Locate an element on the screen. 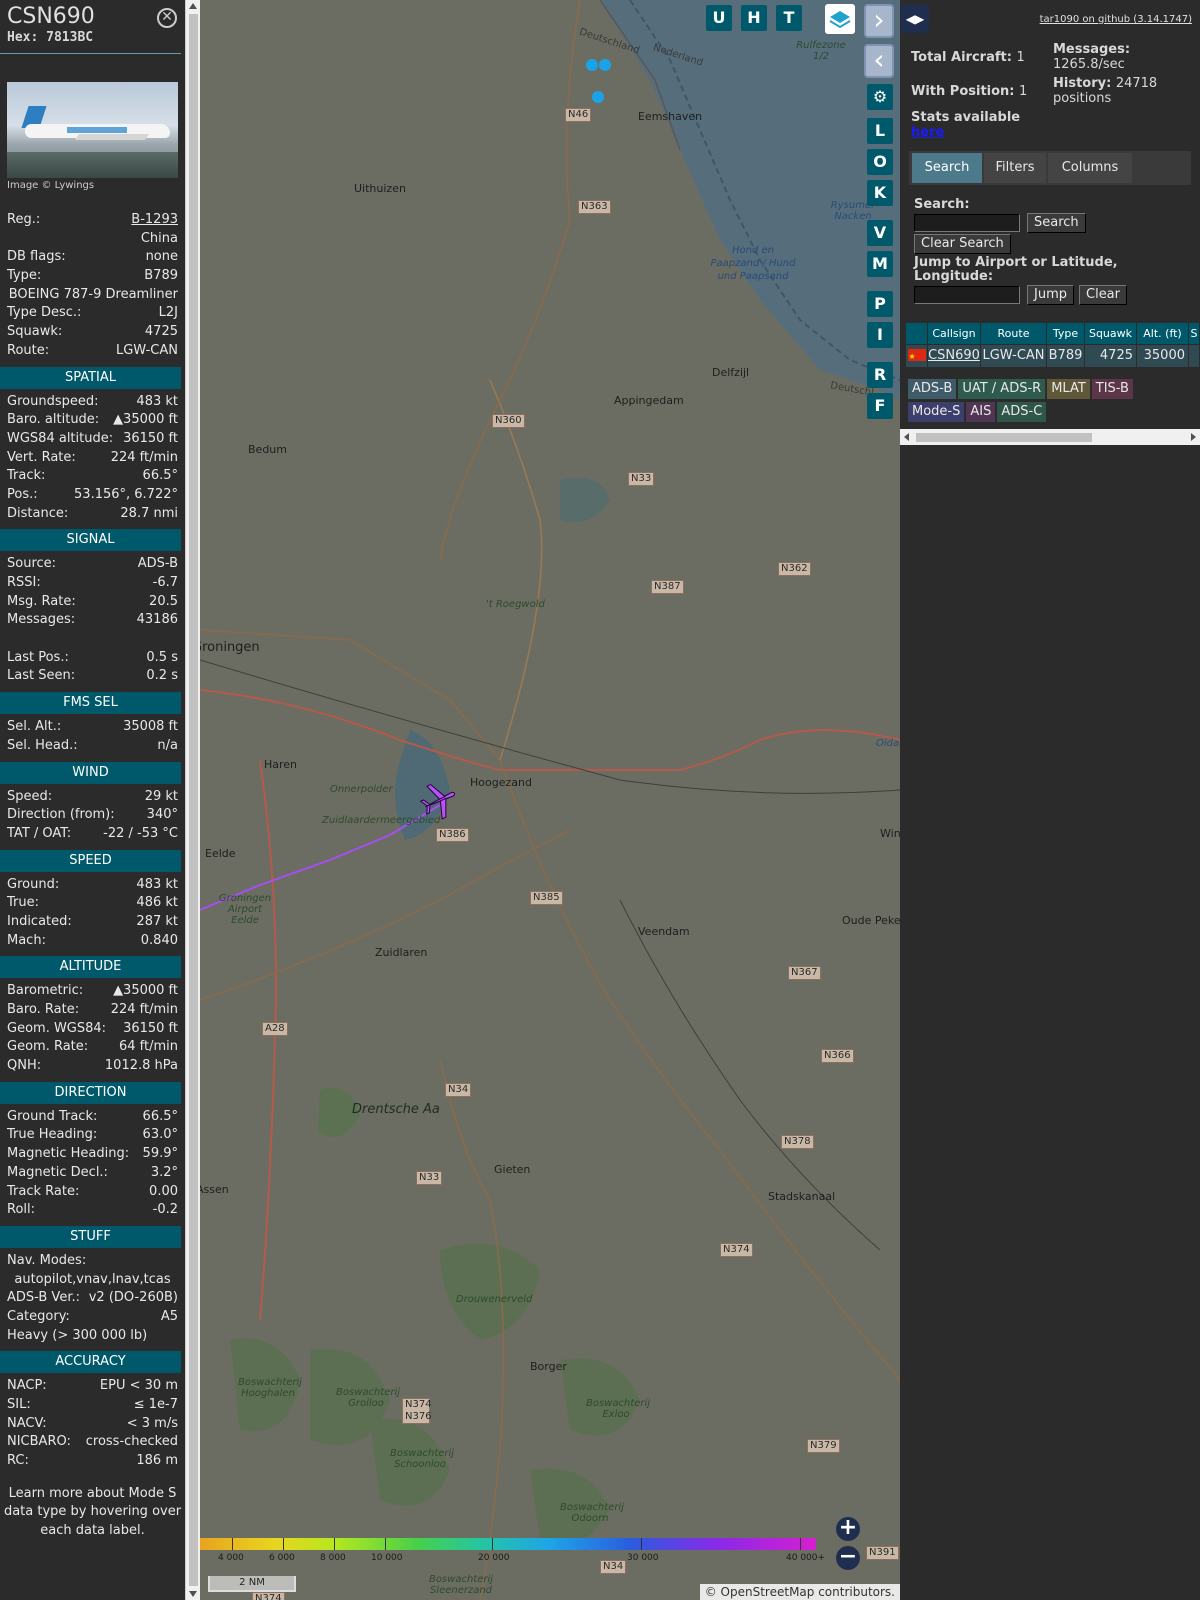  chevron-left-icon: ‹ is located at coordinates (879, 61).